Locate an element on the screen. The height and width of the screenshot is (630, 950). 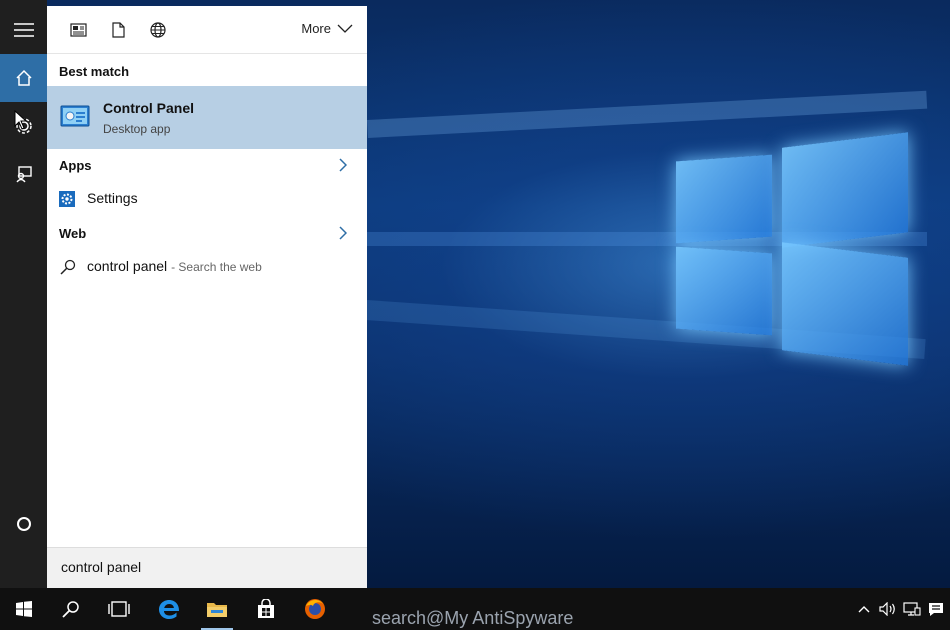
search-input is located at coordinates (206, 567).